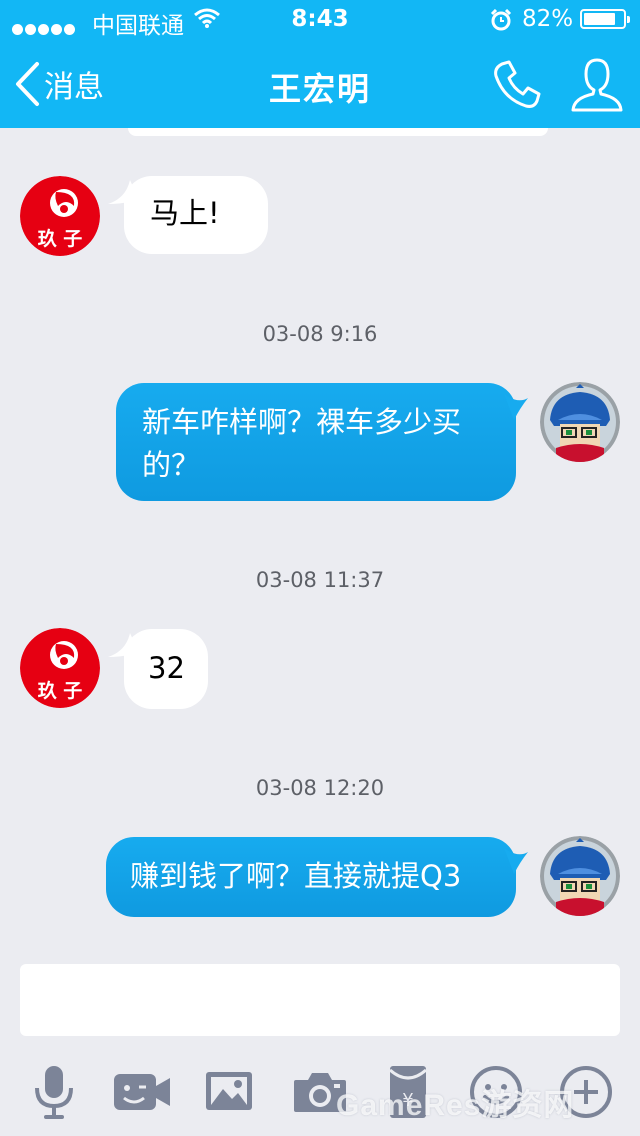  I want to click on message-input, so click(320, 1000).